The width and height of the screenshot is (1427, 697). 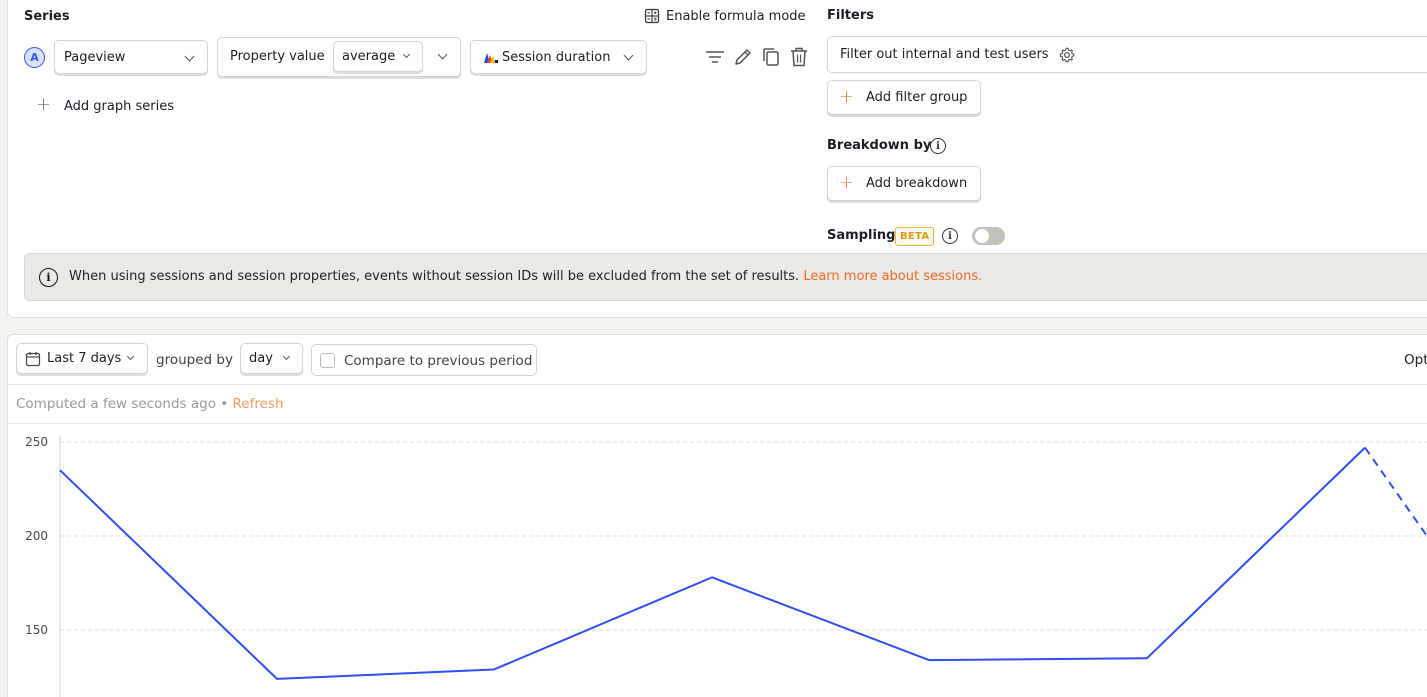 What do you see at coordinates (944, 54) in the screenshot?
I see `internal-filter-label: Filter out internal and test users` at bounding box center [944, 54].